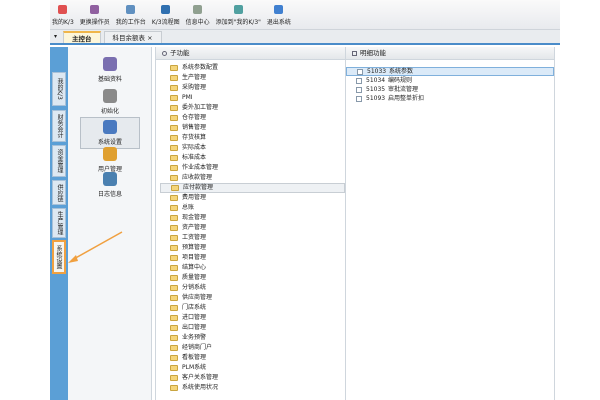  I want to click on tab-bar: ▾ 主控台 科目余额表 ×, so click(305, 37).